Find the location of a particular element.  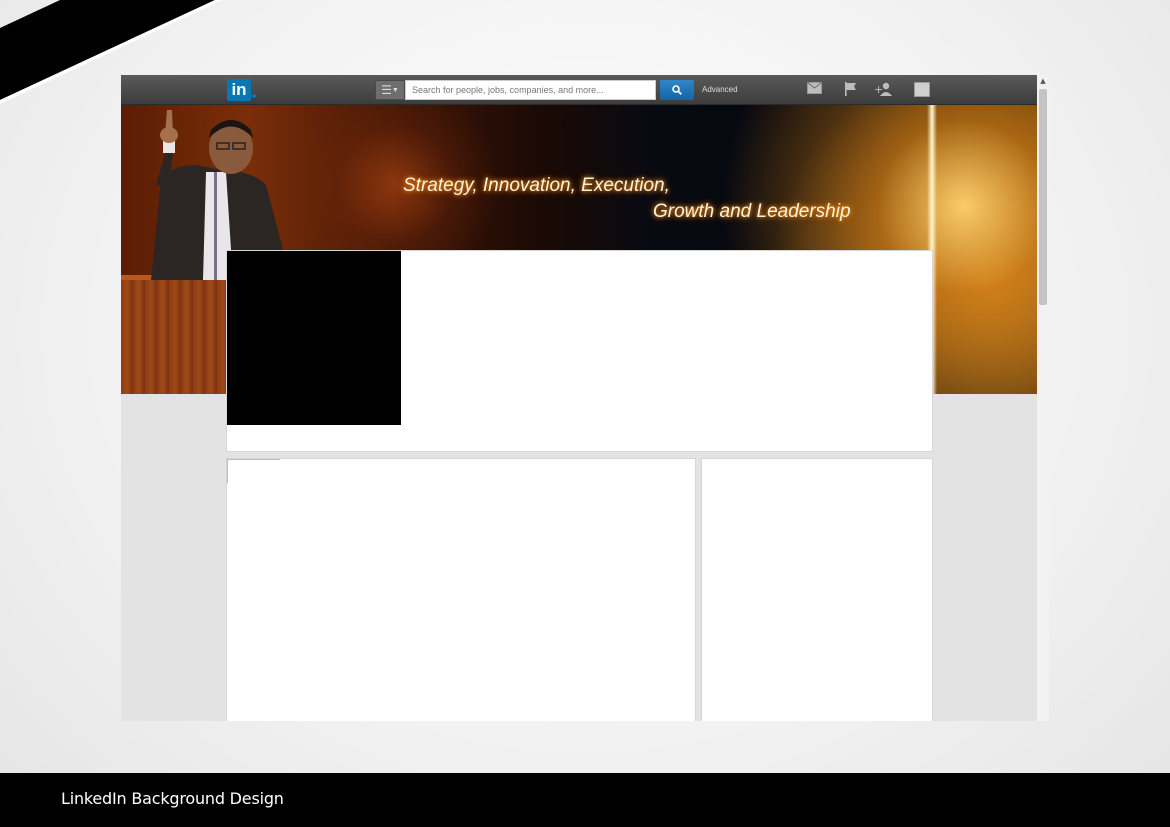

podium is located at coordinates (173, 337).